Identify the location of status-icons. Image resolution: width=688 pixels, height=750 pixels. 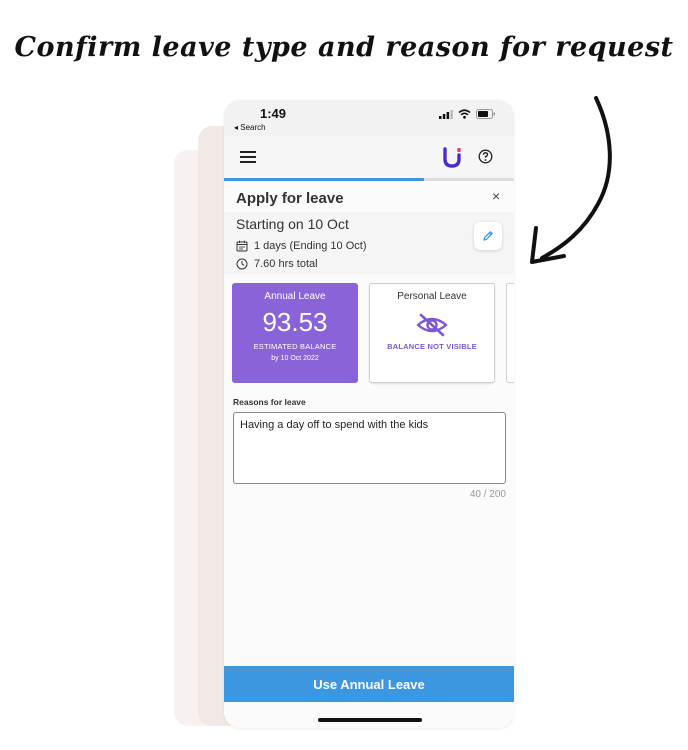
(467, 114).